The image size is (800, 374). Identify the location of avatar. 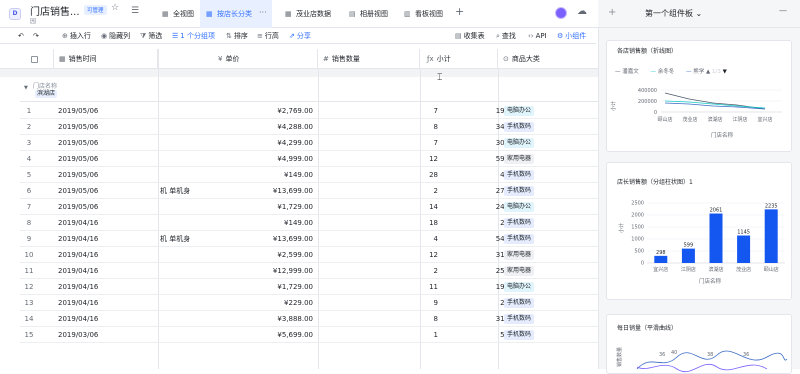
(561, 13).